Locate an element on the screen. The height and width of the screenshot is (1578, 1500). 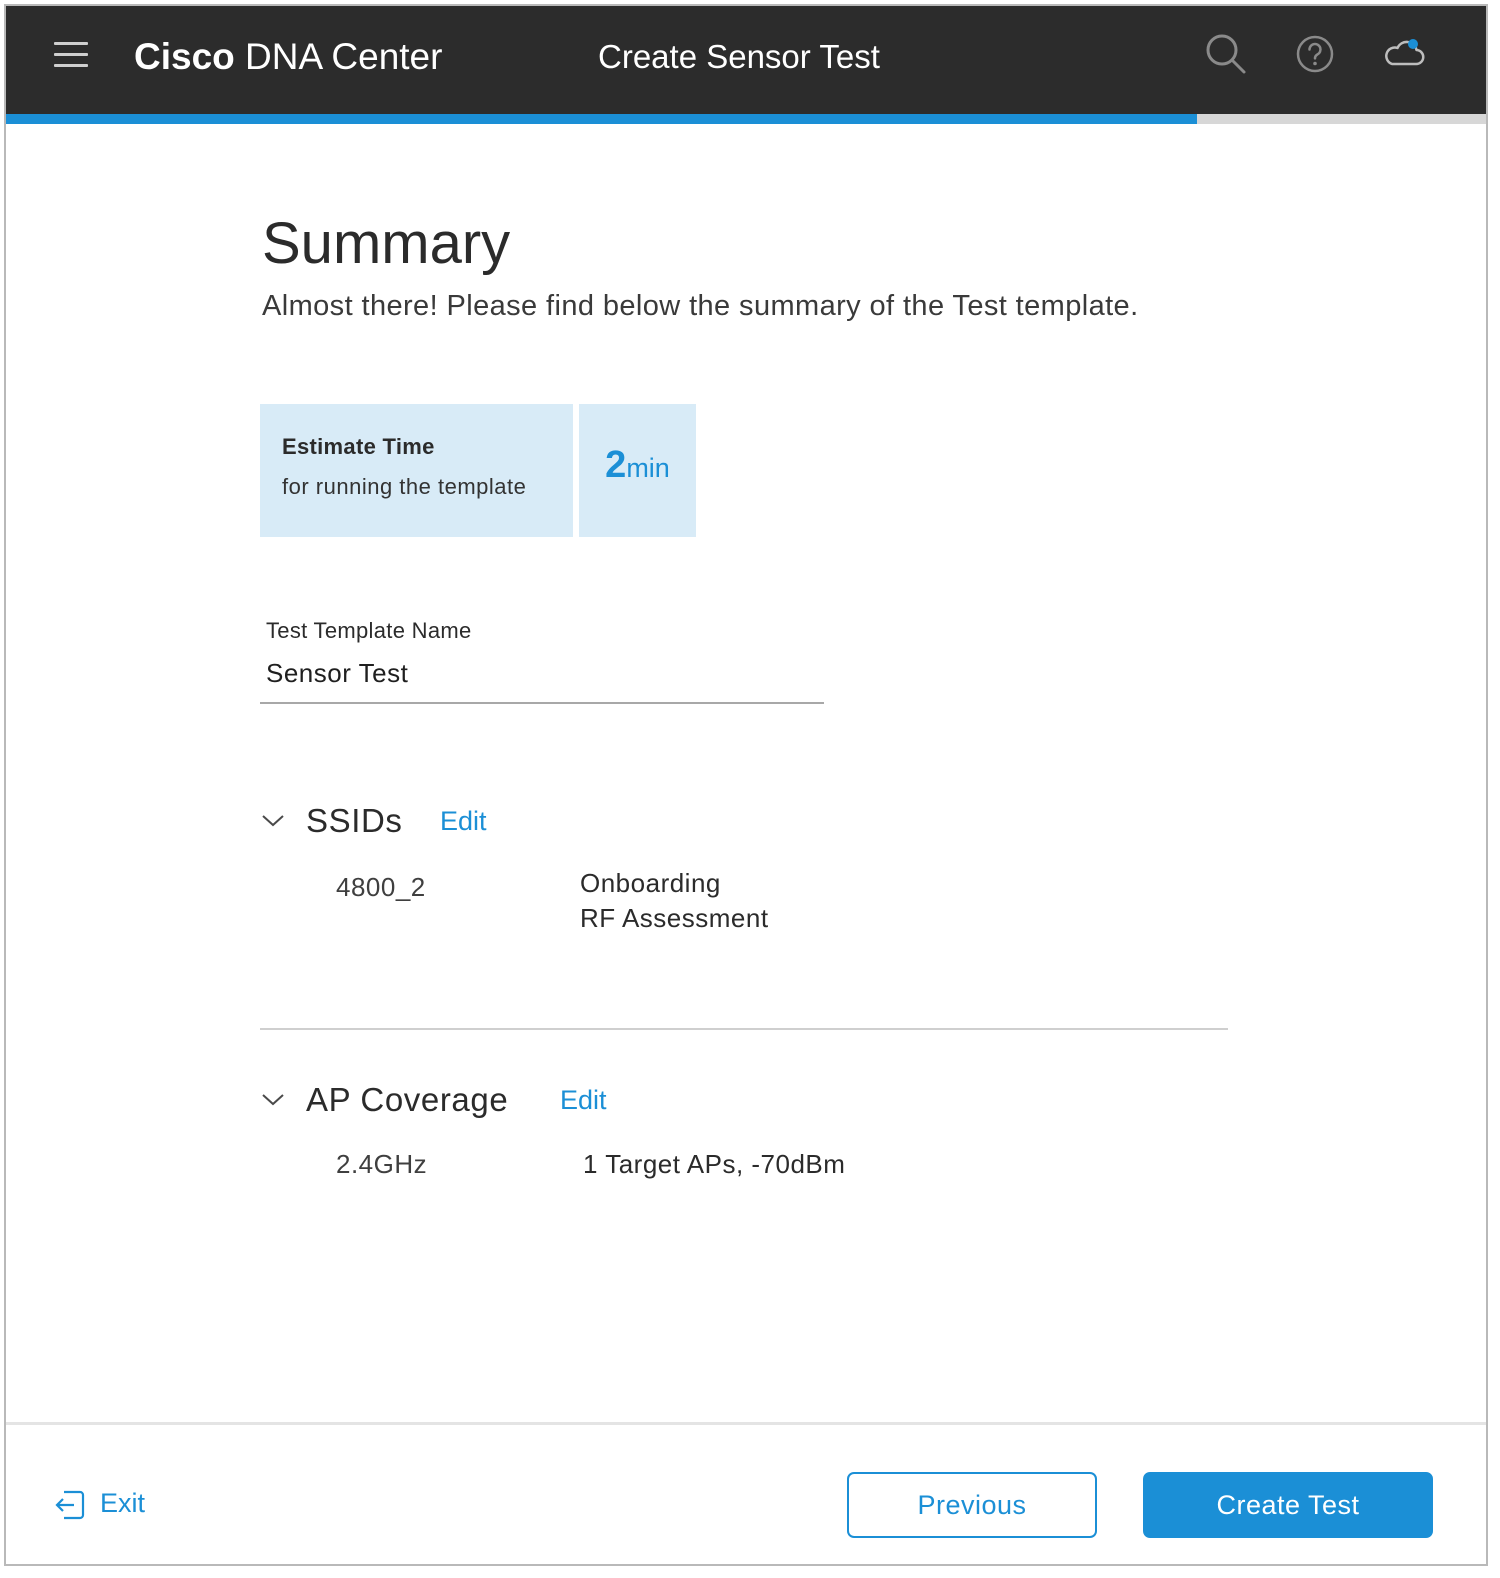
estimate-time-unit: min is located at coordinates (648, 468).